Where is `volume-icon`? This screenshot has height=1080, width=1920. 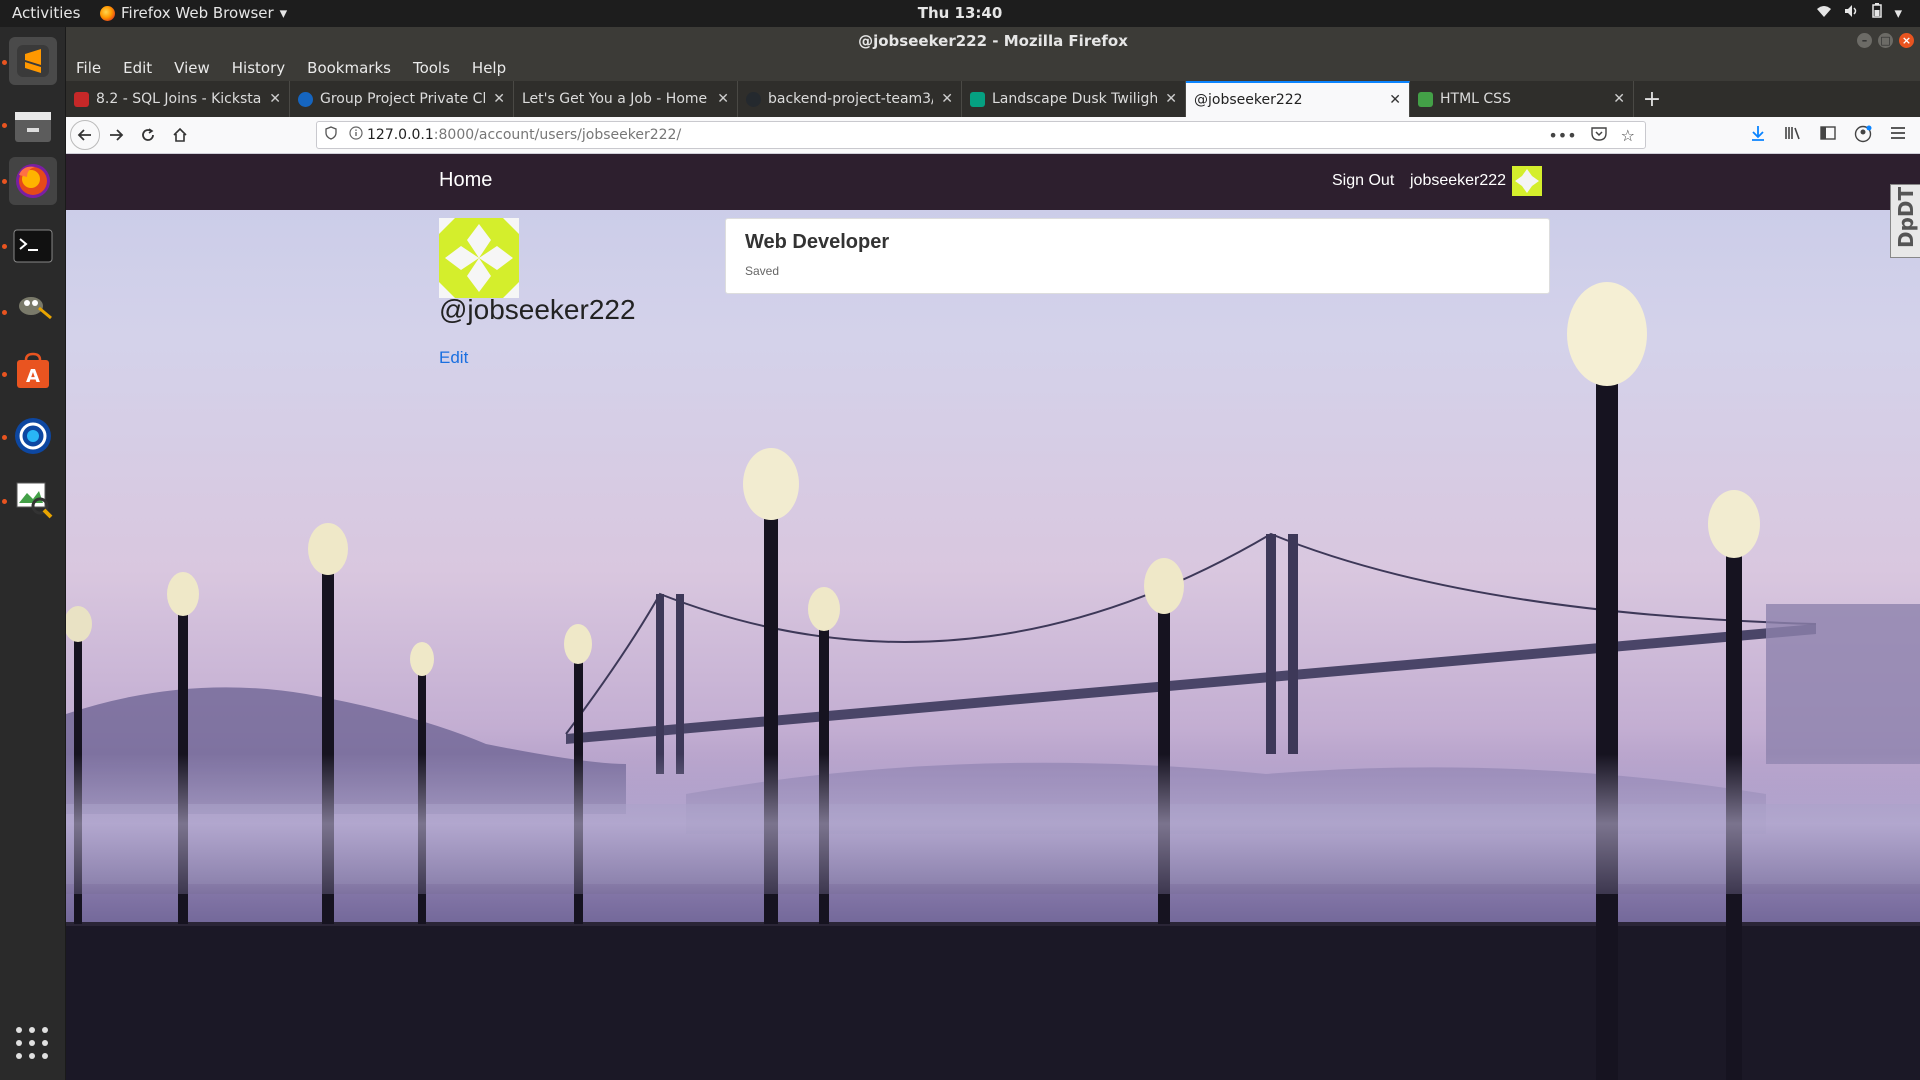 volume-icon is located at coordinates (1852, 13).